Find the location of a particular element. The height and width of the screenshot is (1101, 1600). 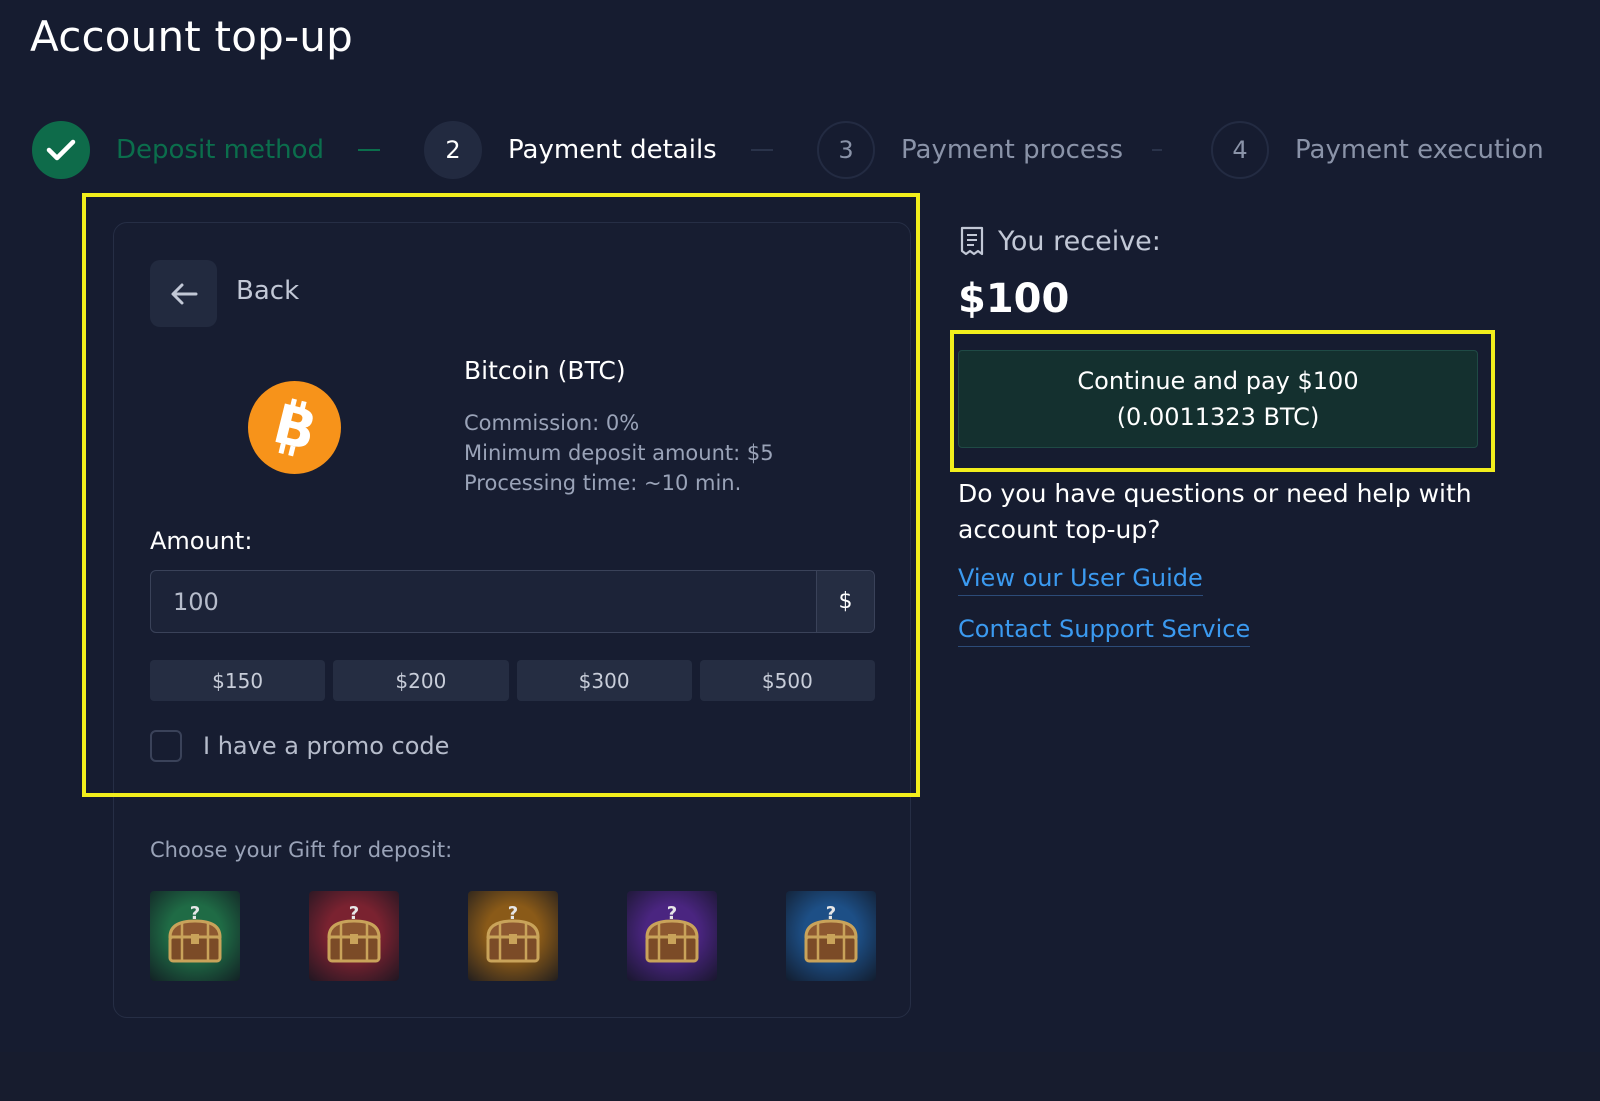

preset-amount-button: $300 is located at coordinates (604, 680).